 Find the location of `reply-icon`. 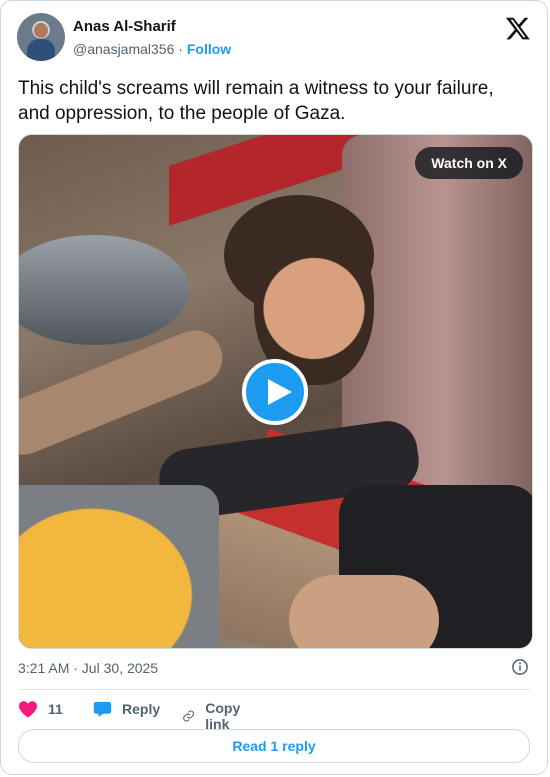

reply-icon is located at coordinates (102, 709).